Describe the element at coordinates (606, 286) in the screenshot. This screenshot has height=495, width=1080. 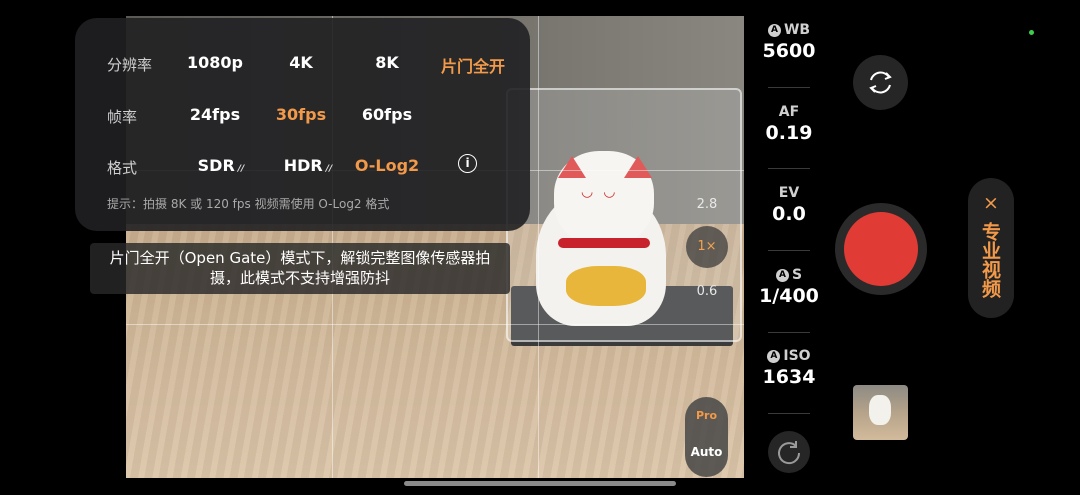
I see `gold-ingots` at that location.